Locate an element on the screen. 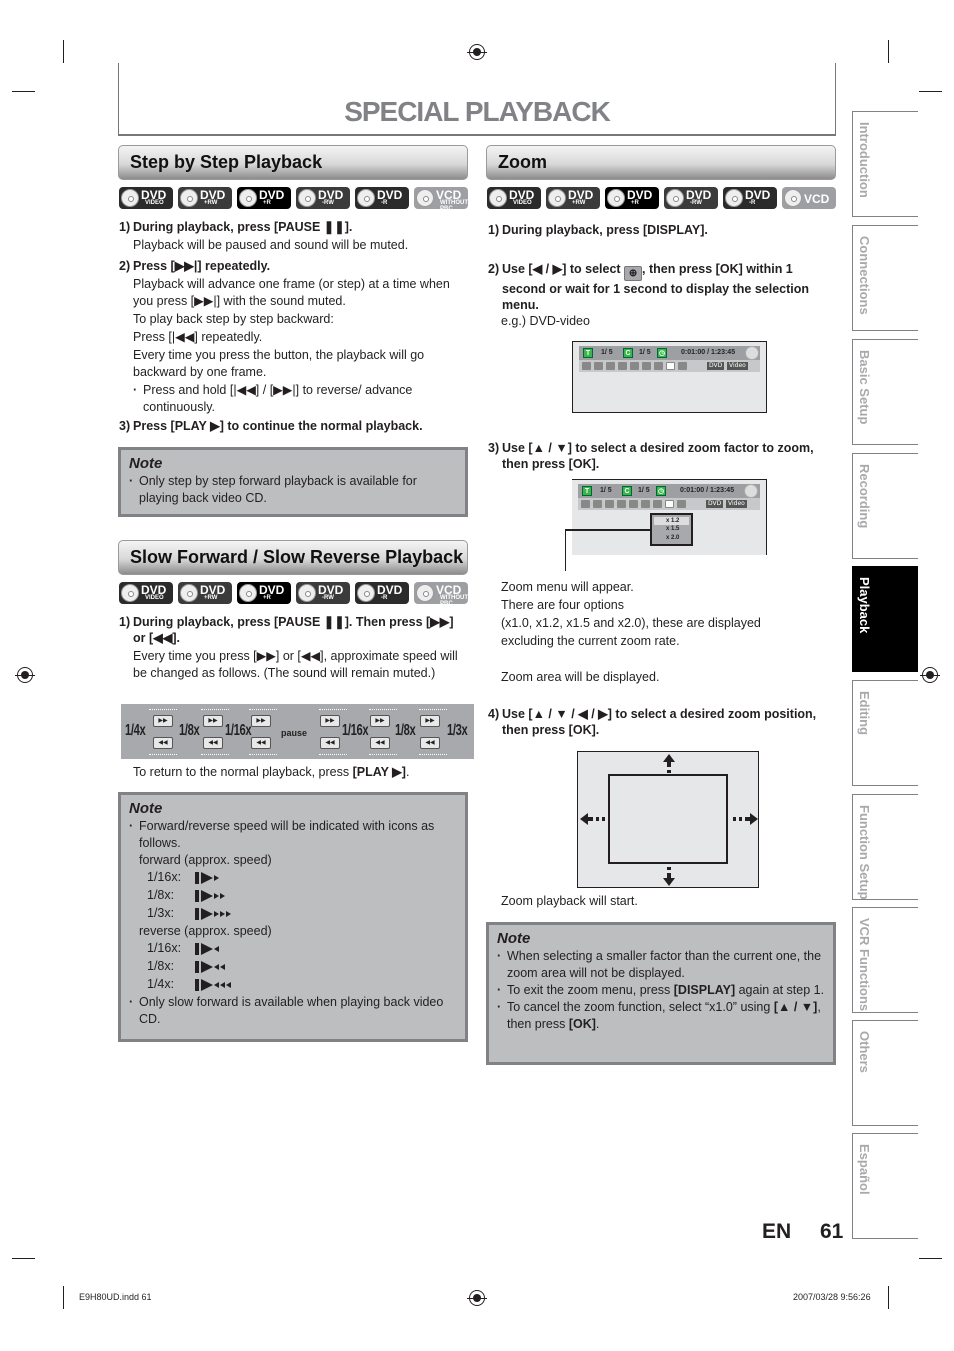 This screenshot has height=1351, width=954. side-tab-label: VCR Functions is located at coordinates (864, 965).